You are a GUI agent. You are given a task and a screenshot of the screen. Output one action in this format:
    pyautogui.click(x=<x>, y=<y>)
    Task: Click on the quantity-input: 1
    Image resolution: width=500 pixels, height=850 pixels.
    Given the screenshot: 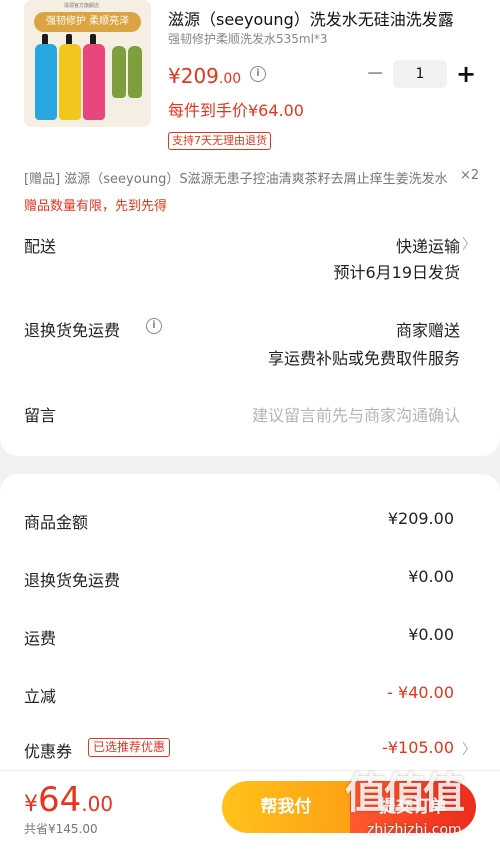 What is the action you would take?
    pyautogui.click(x=420, y=74)
    